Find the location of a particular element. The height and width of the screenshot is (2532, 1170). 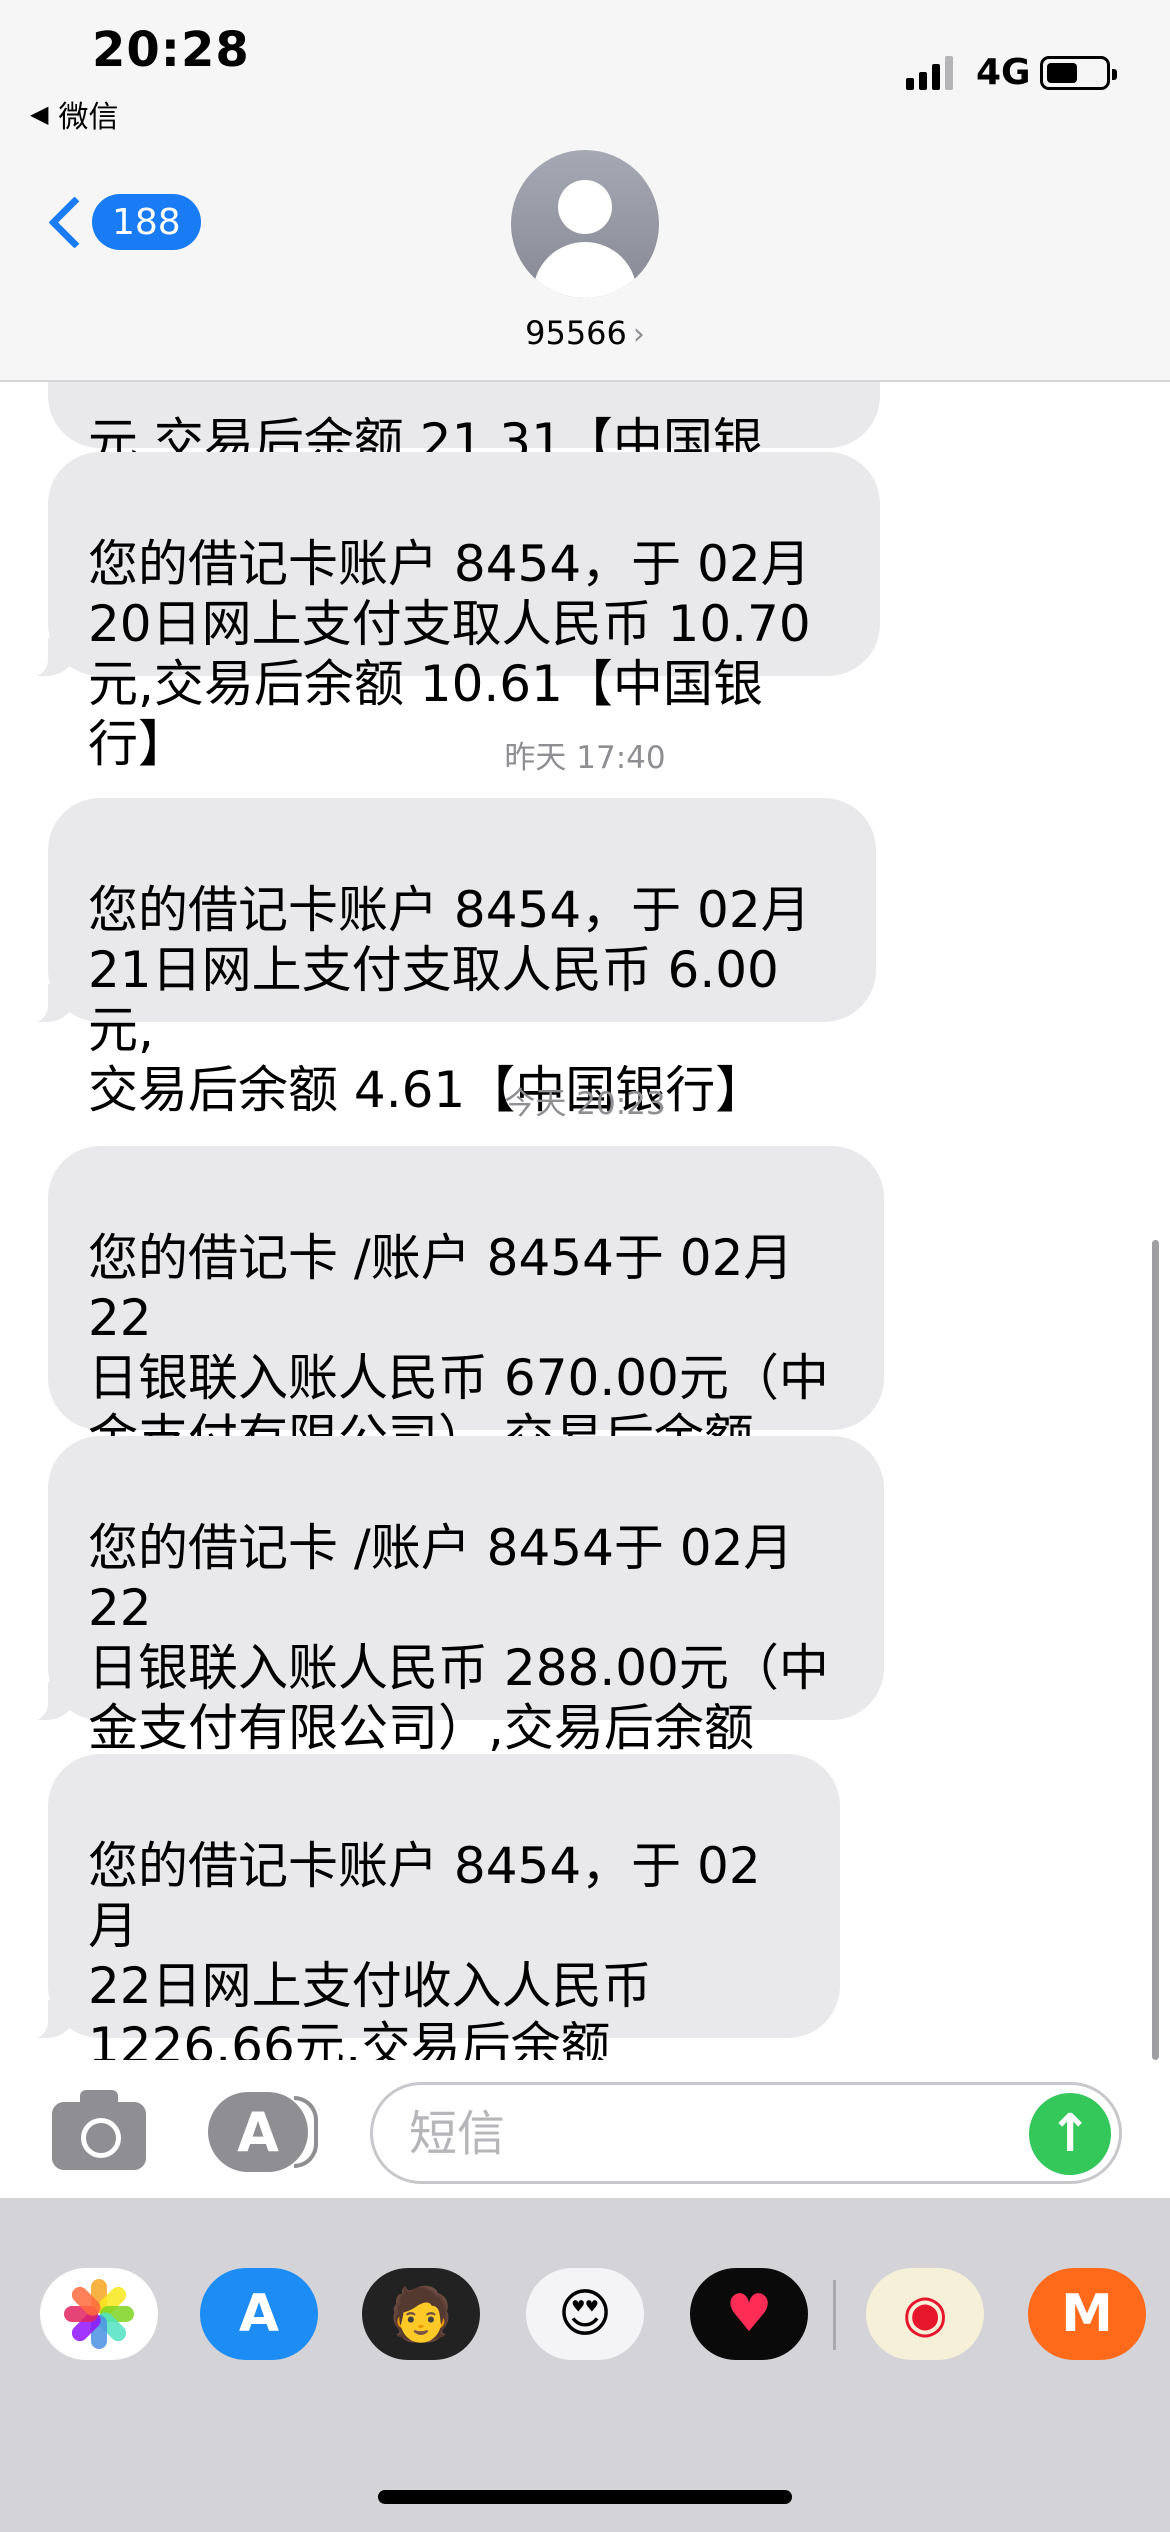

send-button: ↑ is located at coordinates (1070, 2134).